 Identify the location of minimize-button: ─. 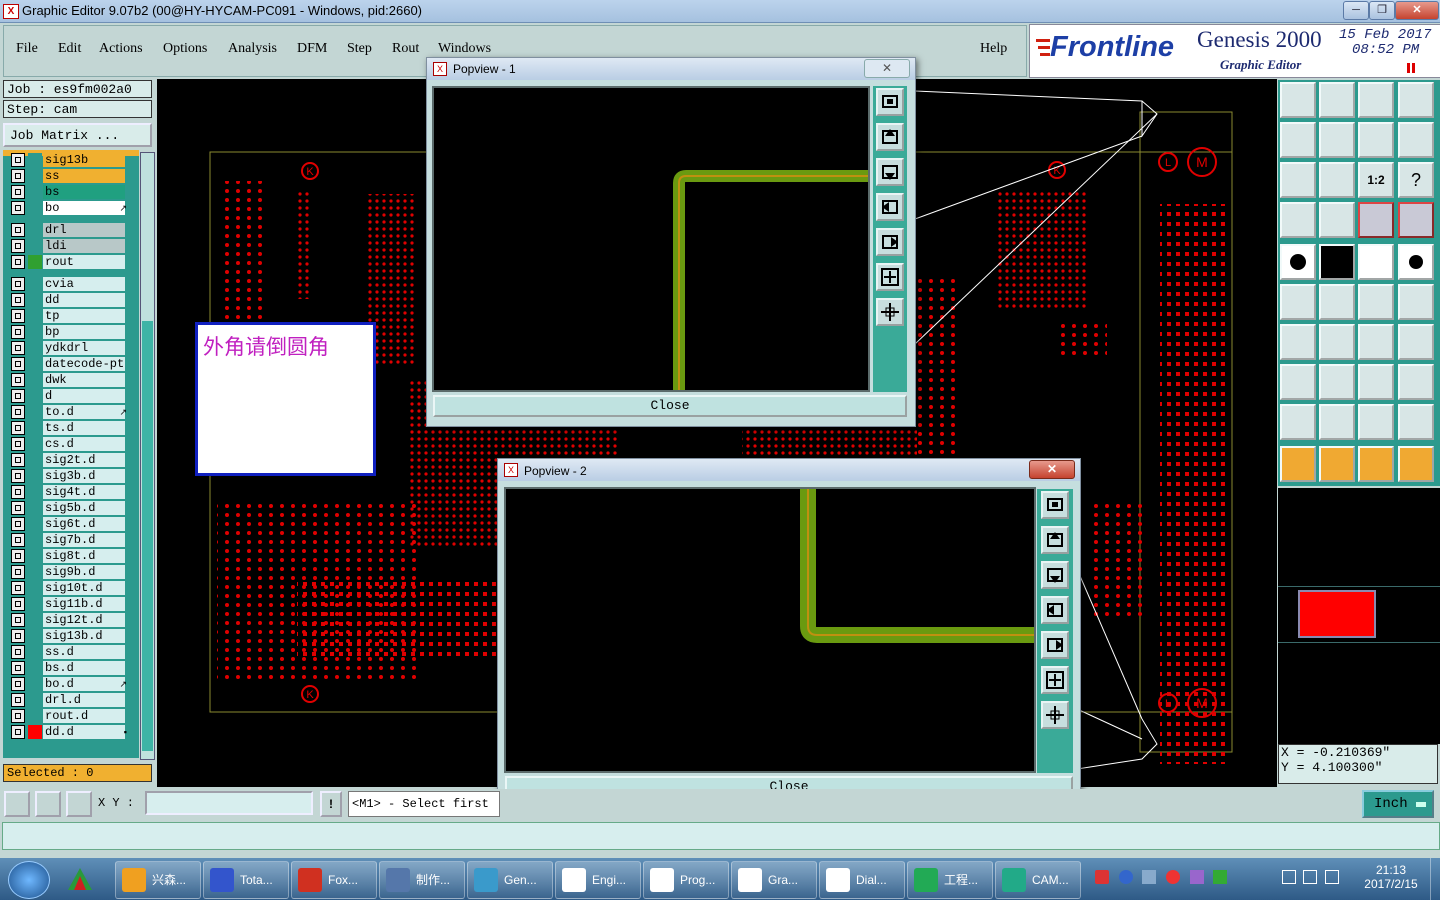
(1356, 10).